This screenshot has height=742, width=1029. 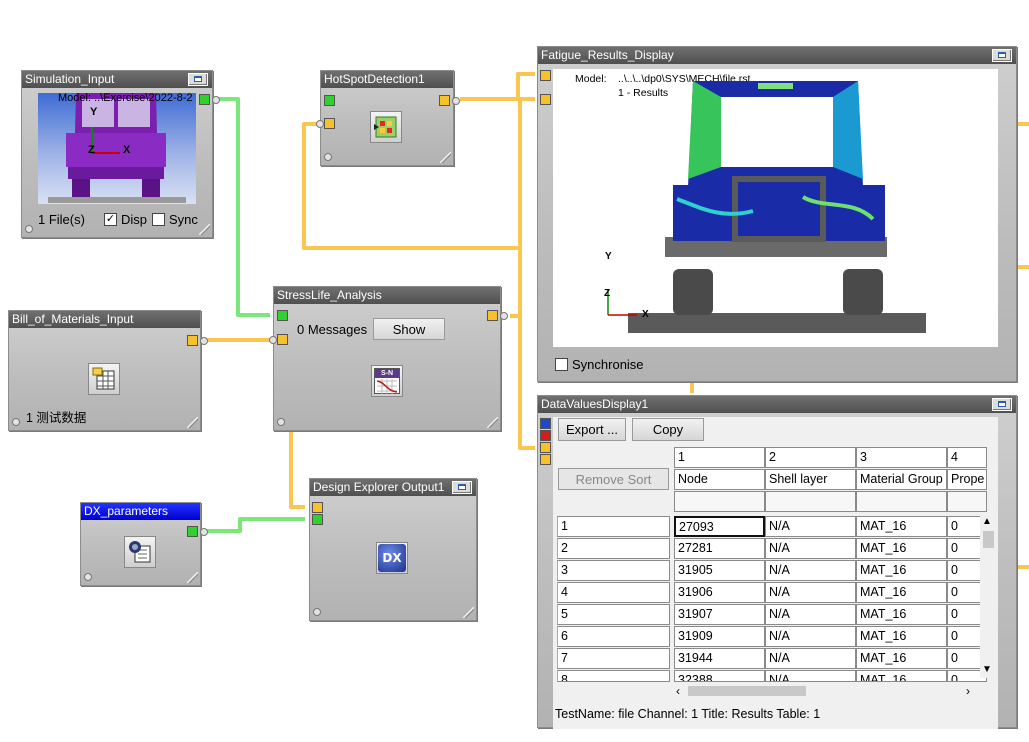 What do you see at coordinates (988, 596) in the screenshot?
I see `vertical-scrollbar: ▲ ▼` at bounding box center [988, 596].